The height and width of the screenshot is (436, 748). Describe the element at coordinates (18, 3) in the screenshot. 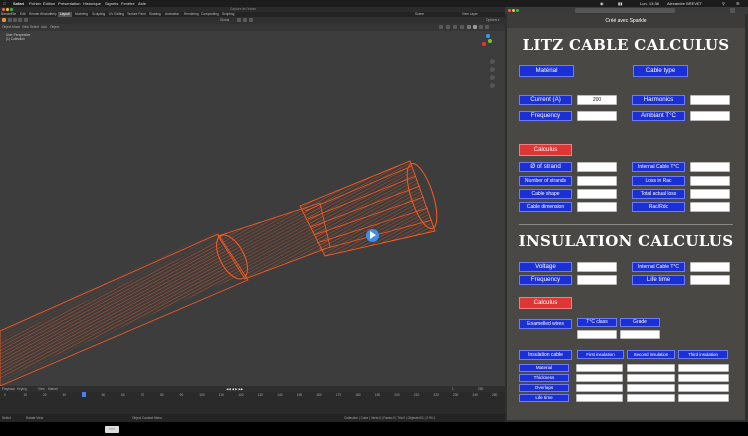

I see `app-menu-name: Safari` at that location.